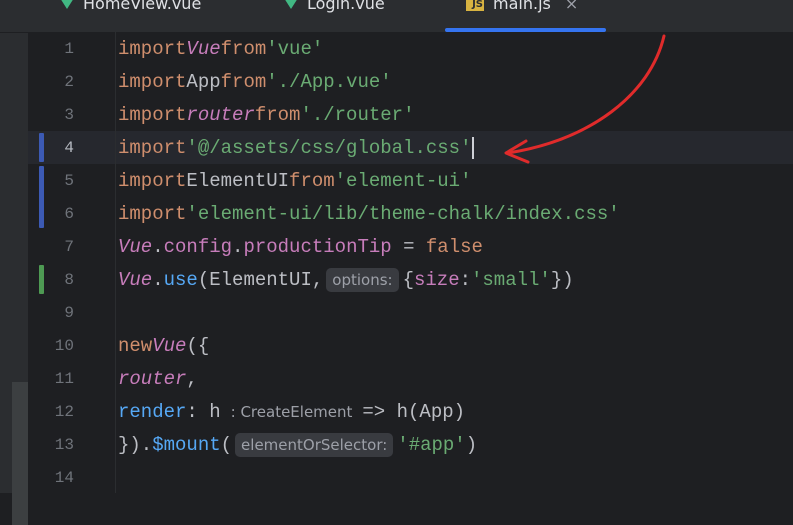 The width and height of the screenshot is (793, 525). I want to click on annotation-arrow, so click(585, 99).